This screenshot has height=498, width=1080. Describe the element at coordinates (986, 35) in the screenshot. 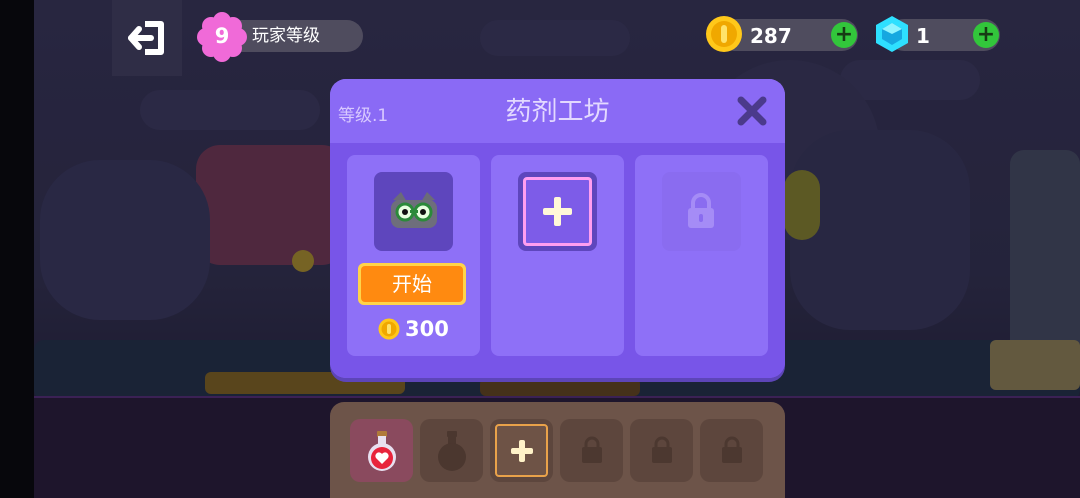

I see `add-gems-button: +` at that location.